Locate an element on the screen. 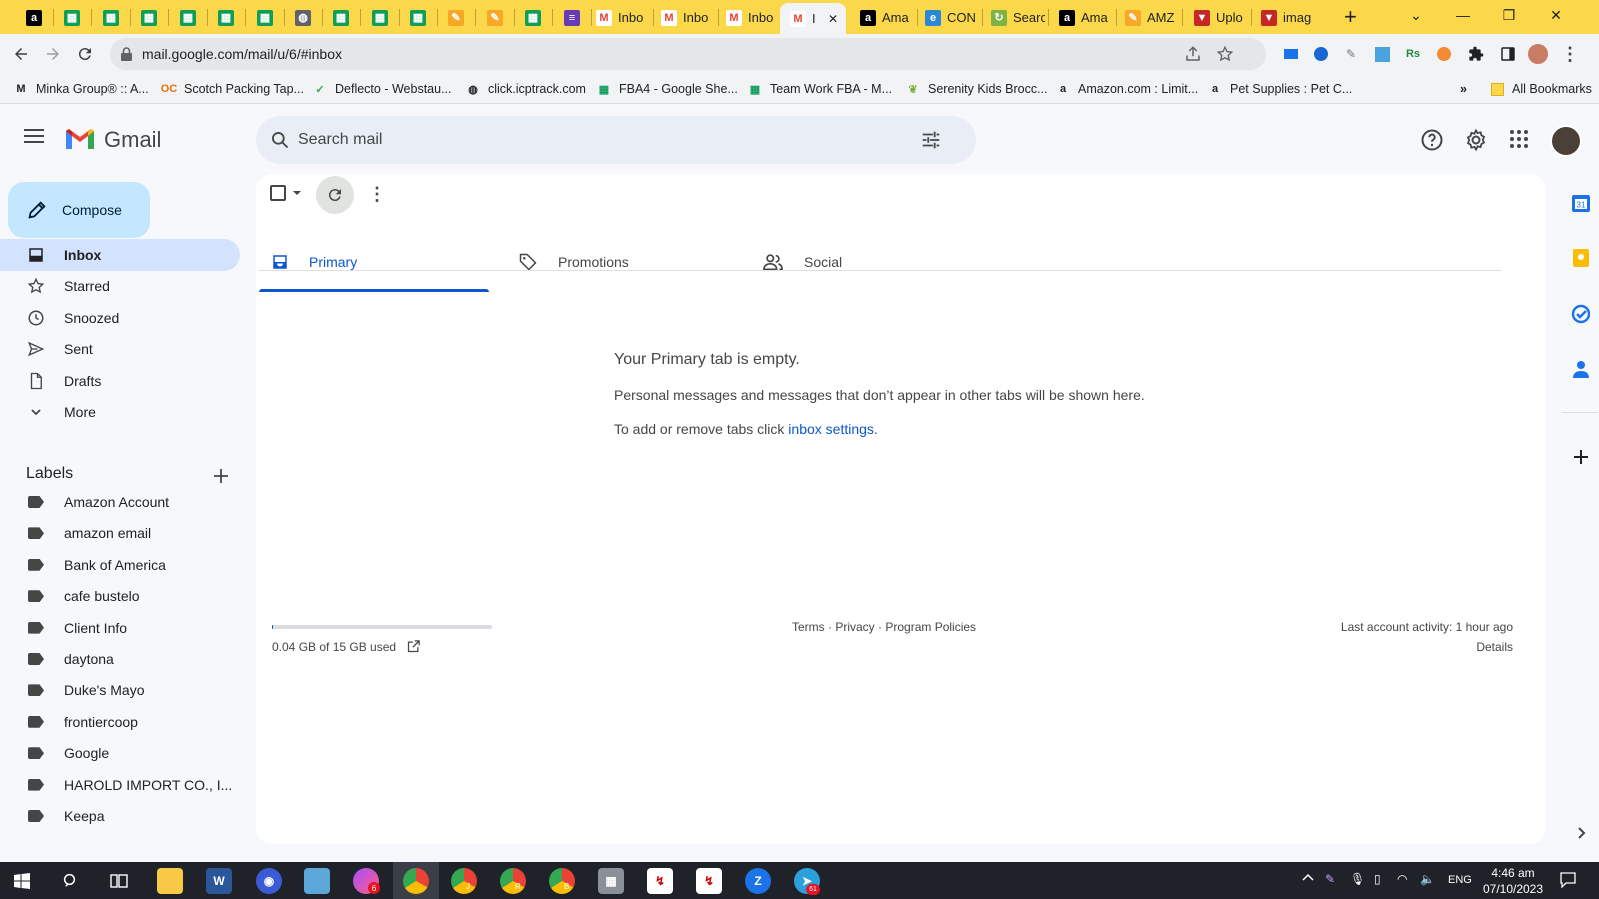 The image size is (1599, 899). help-icon is located at coordinates (1432, 142).